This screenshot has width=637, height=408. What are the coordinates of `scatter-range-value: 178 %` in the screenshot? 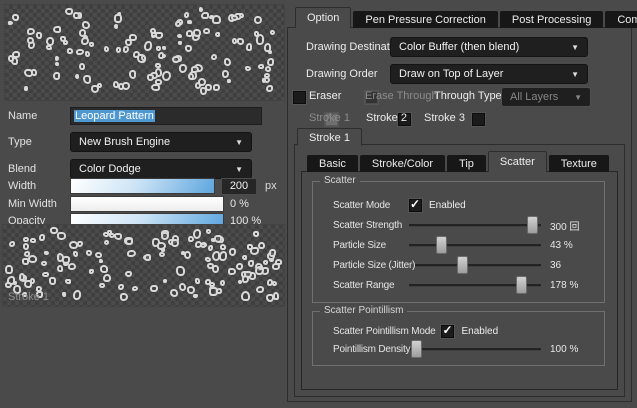 It's located at (564, 285).